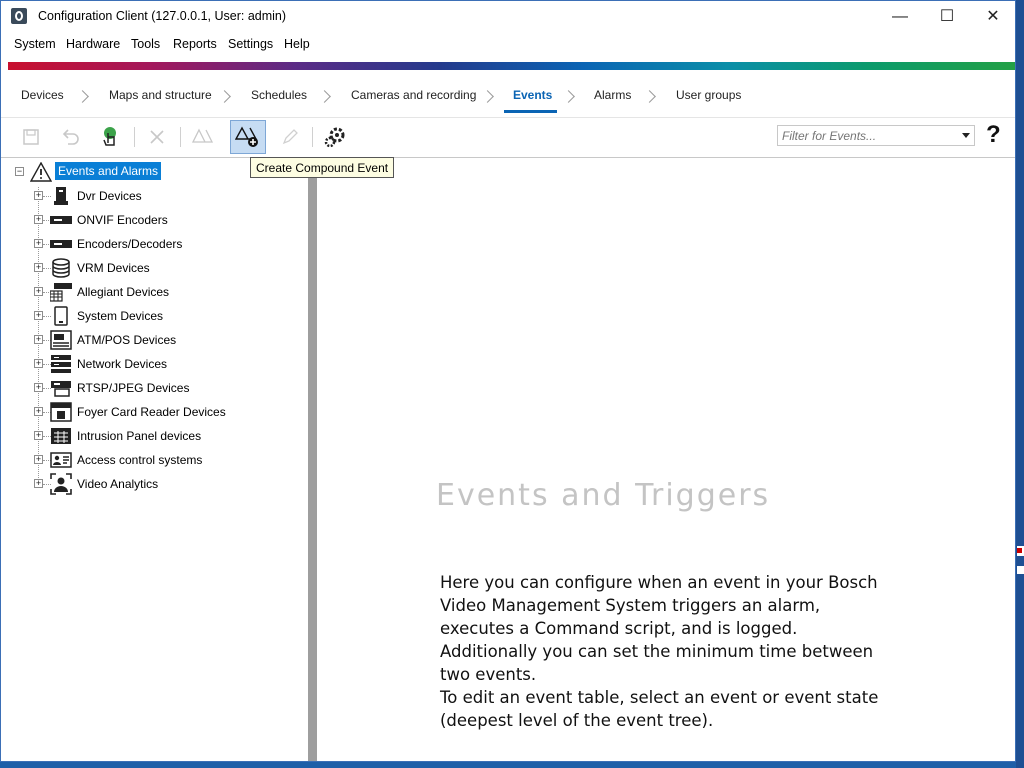  Describe the element at coordinates (992, 16) in the screenshot. I see `close-button: ✕` at that location.